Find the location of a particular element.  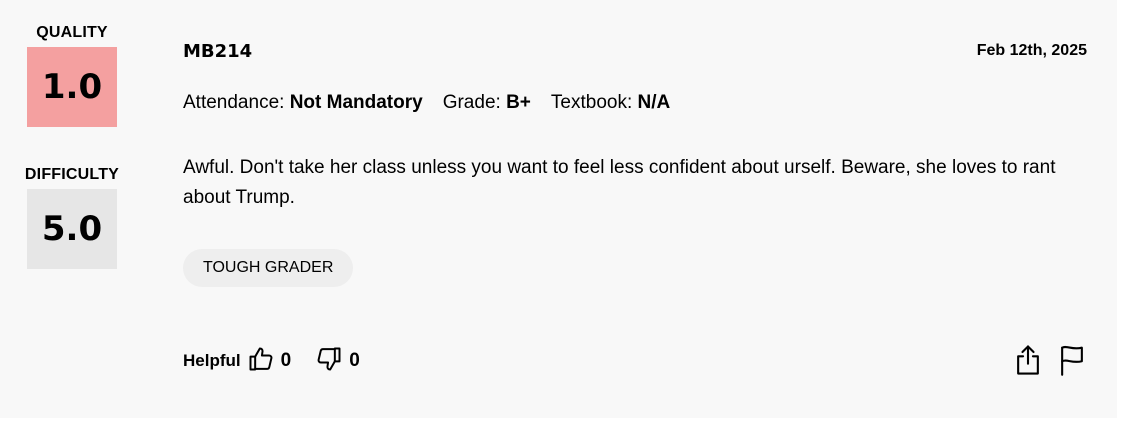

attendance-info: Attendance: Not Mandatory is located at coordinates (303, 103).